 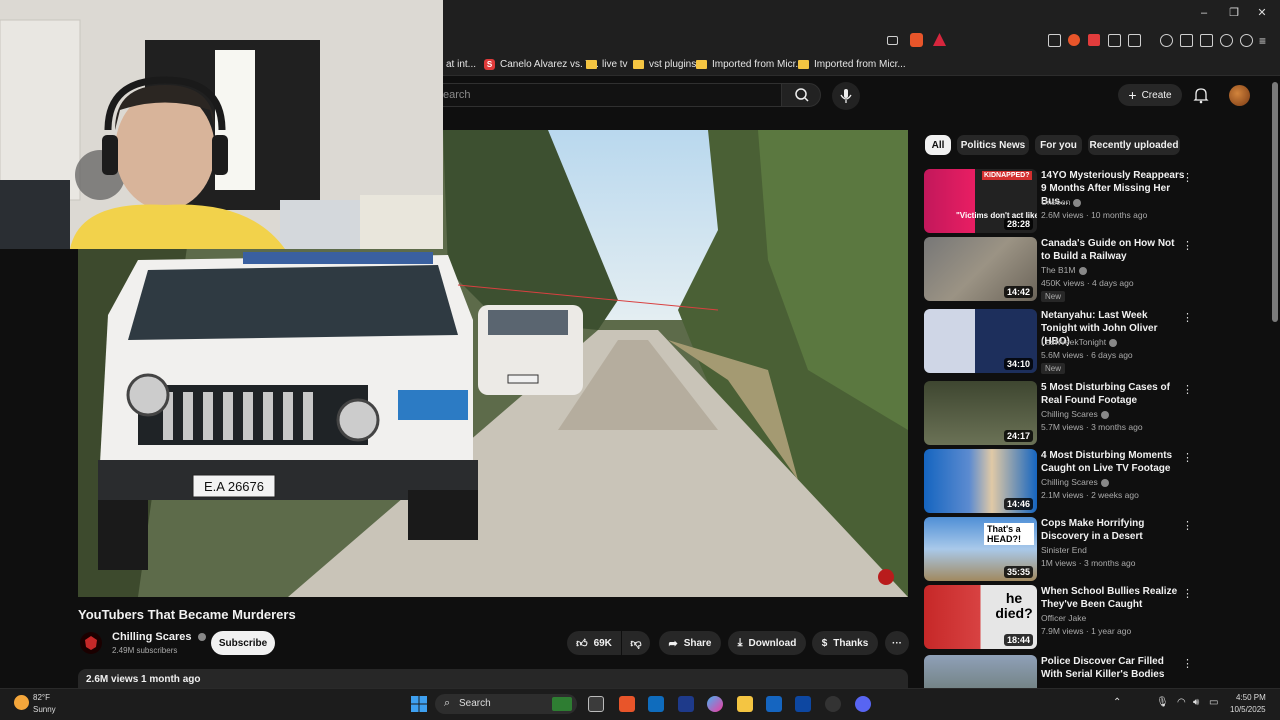 I want to click on create-button: + Create, so click(x=1150, y=95).